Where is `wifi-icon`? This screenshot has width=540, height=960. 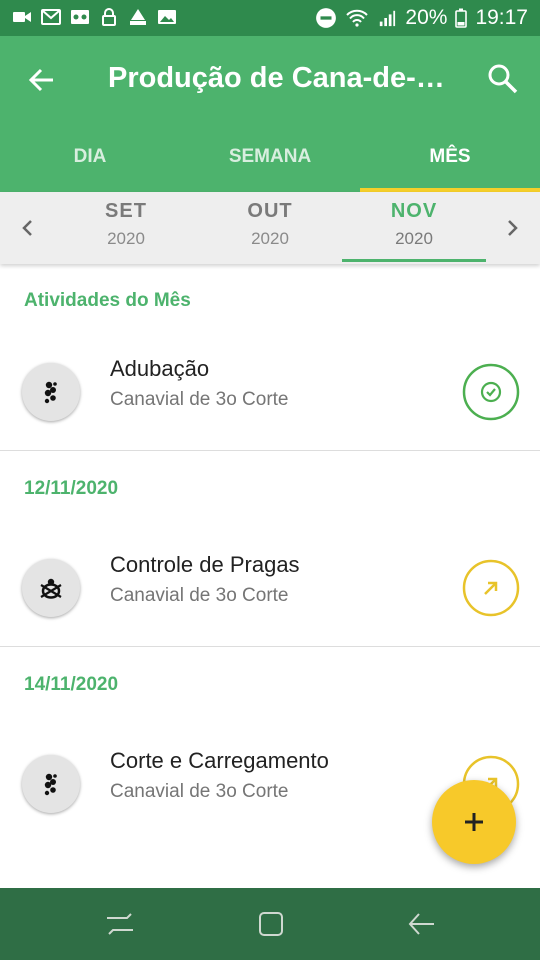
wifi-icon is located at coordinates (357, 18).